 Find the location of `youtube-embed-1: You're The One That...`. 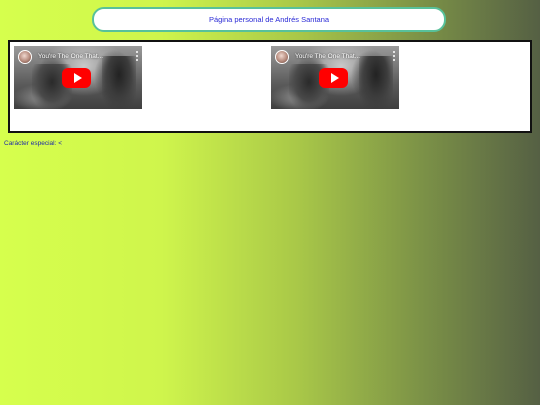

youtube-embed-1: You're The One That... is located at coordinates (78, 77).